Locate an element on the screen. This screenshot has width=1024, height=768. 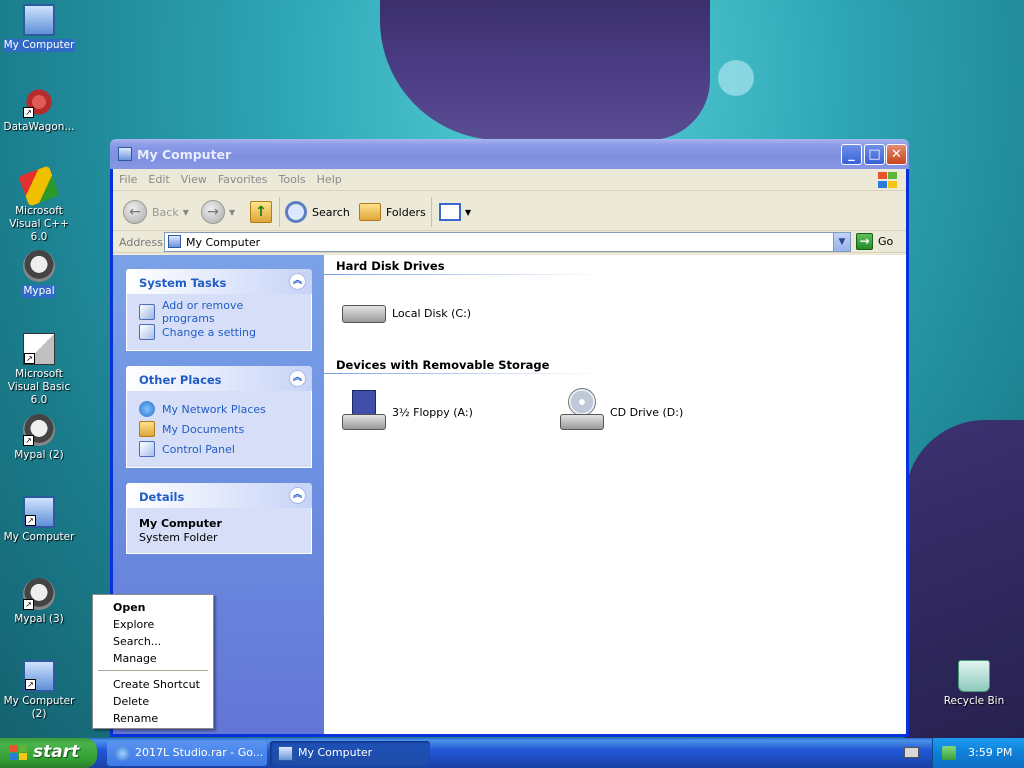
desktop-icon-visual-cpp: Microsoft Visual C++ 6.0 is located at coordinates (39, 204).